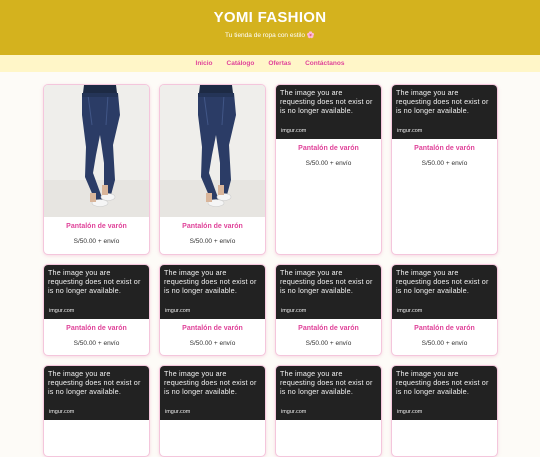  Describe the element at coordinates (204, 63) in the screenshot. I see `nav-link-inicio: Inicio` at that location.